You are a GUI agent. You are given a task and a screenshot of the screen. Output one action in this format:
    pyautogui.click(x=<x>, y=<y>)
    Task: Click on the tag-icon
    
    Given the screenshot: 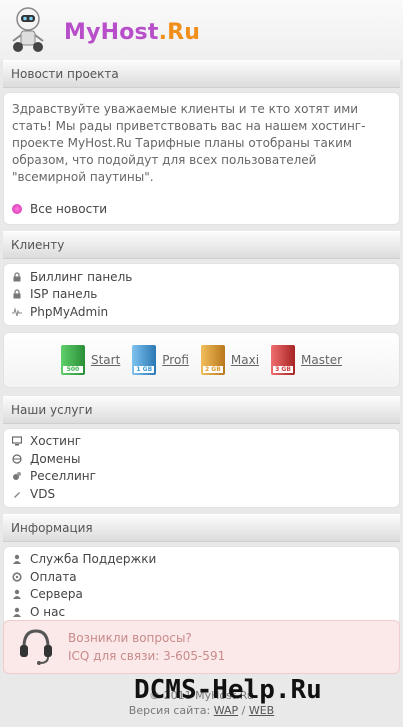 What is the action you would take?
    pyautogui.click(x=17, y=476)
    